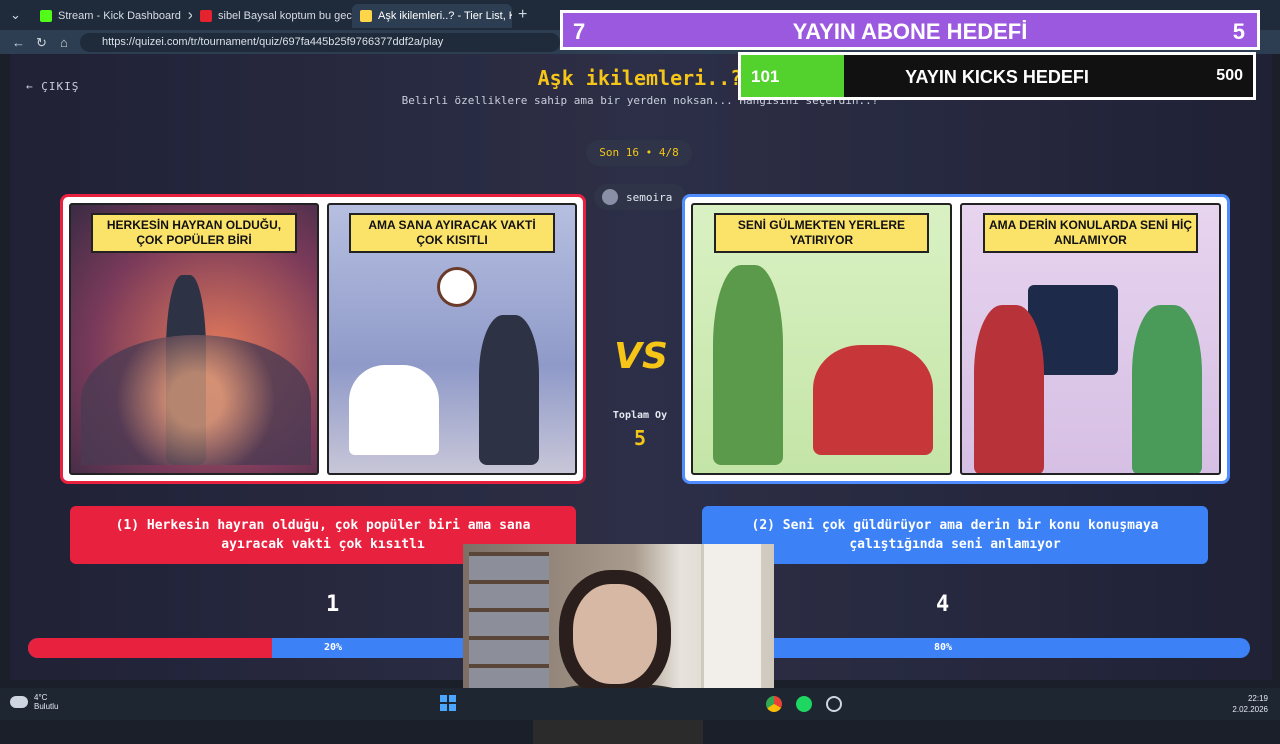  I want to click on kick-icon, so click(46, 16).